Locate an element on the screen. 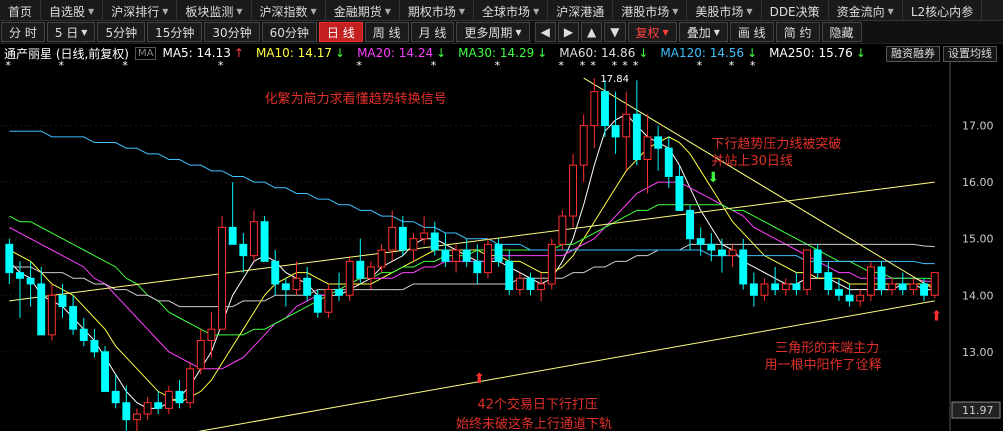 This screenshot has height=431, width=1003. menu-item-label: 沪深港通 is located at coordinates (580, 11).